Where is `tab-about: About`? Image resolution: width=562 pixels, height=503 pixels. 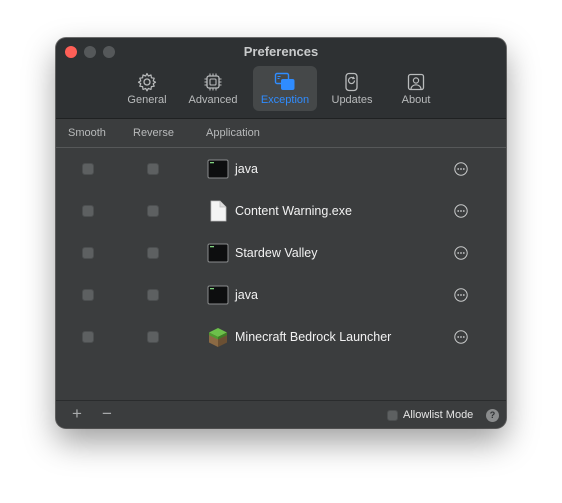 tab-about: About is located at coordinates (416, 88).